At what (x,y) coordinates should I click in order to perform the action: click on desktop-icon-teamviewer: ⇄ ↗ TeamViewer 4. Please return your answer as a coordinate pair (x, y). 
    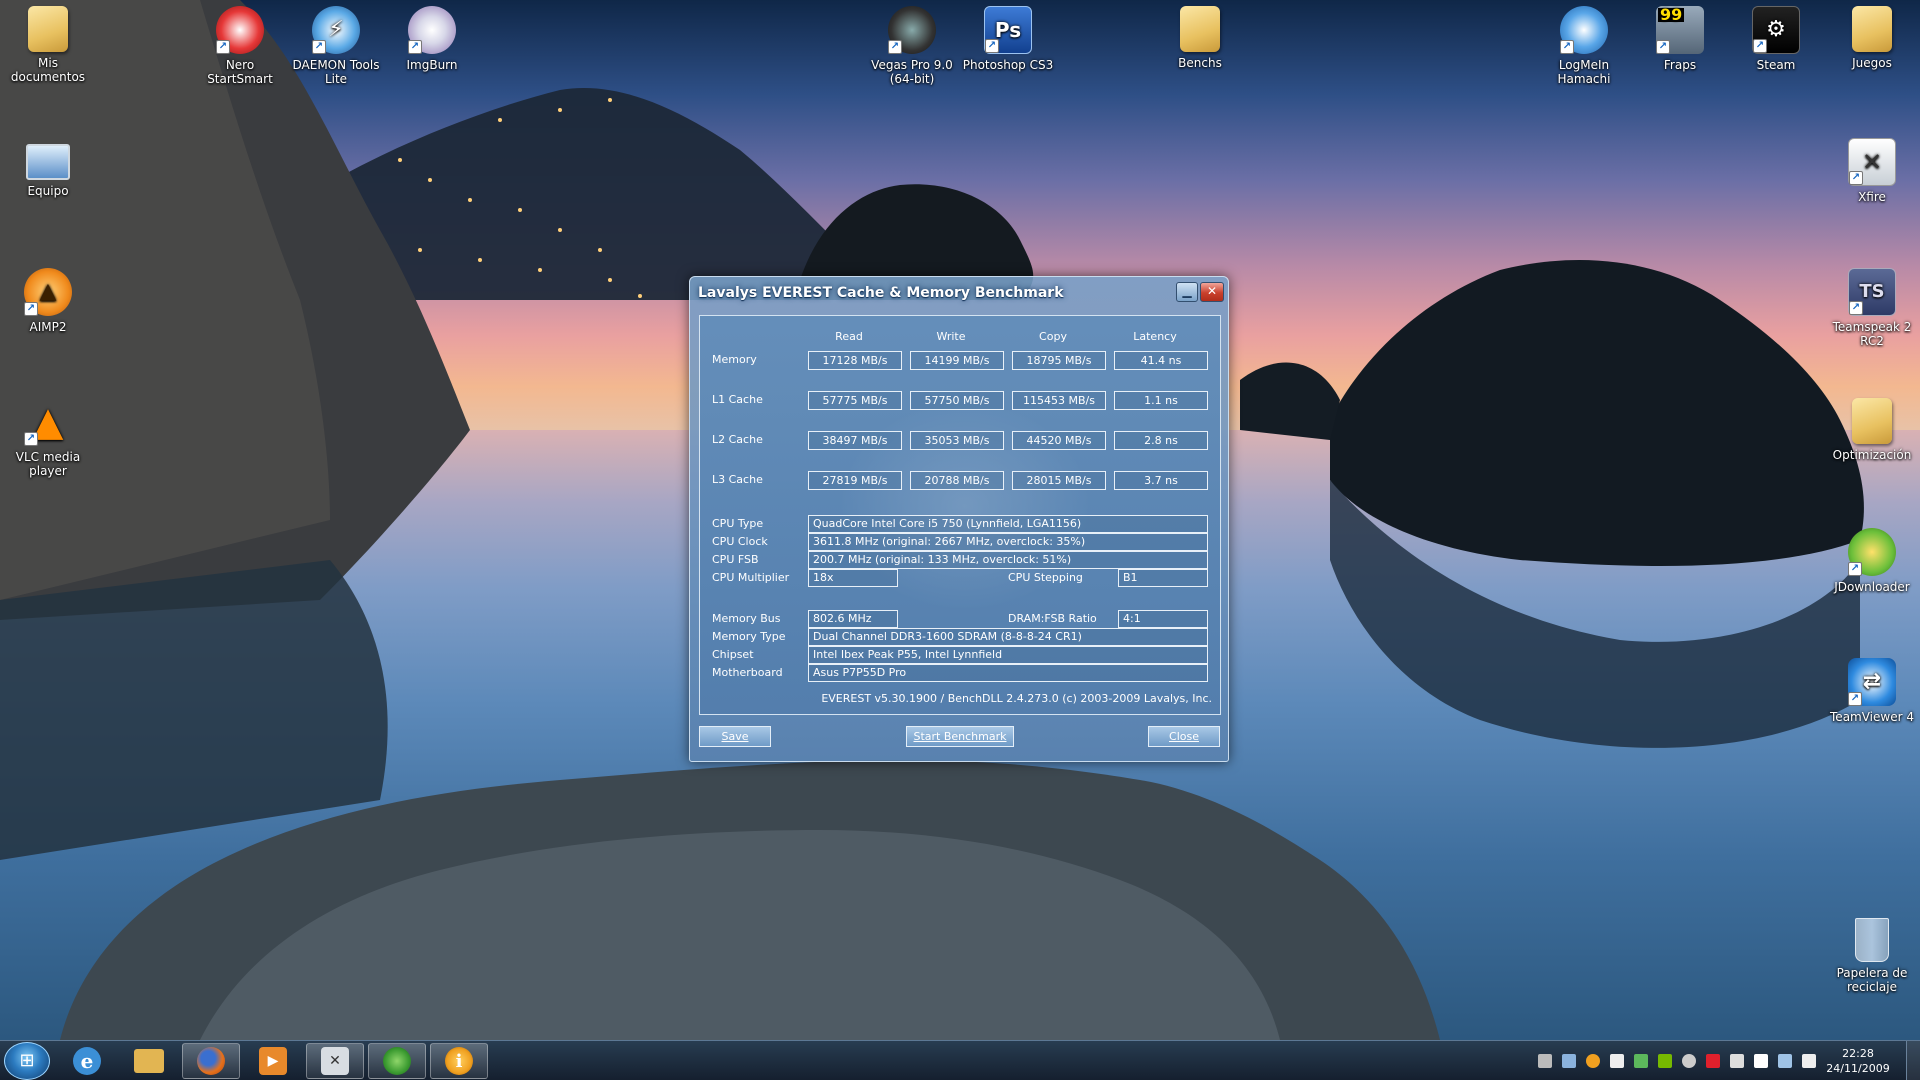
    Looking at the image, I should click on (1872, 691).